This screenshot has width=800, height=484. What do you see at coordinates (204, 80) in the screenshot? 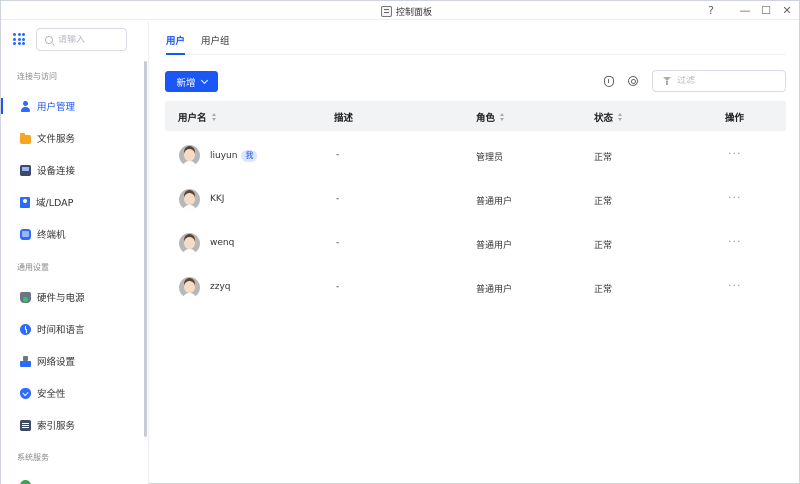
I see `chevron-down-icon` at bounding box center [204, 80].